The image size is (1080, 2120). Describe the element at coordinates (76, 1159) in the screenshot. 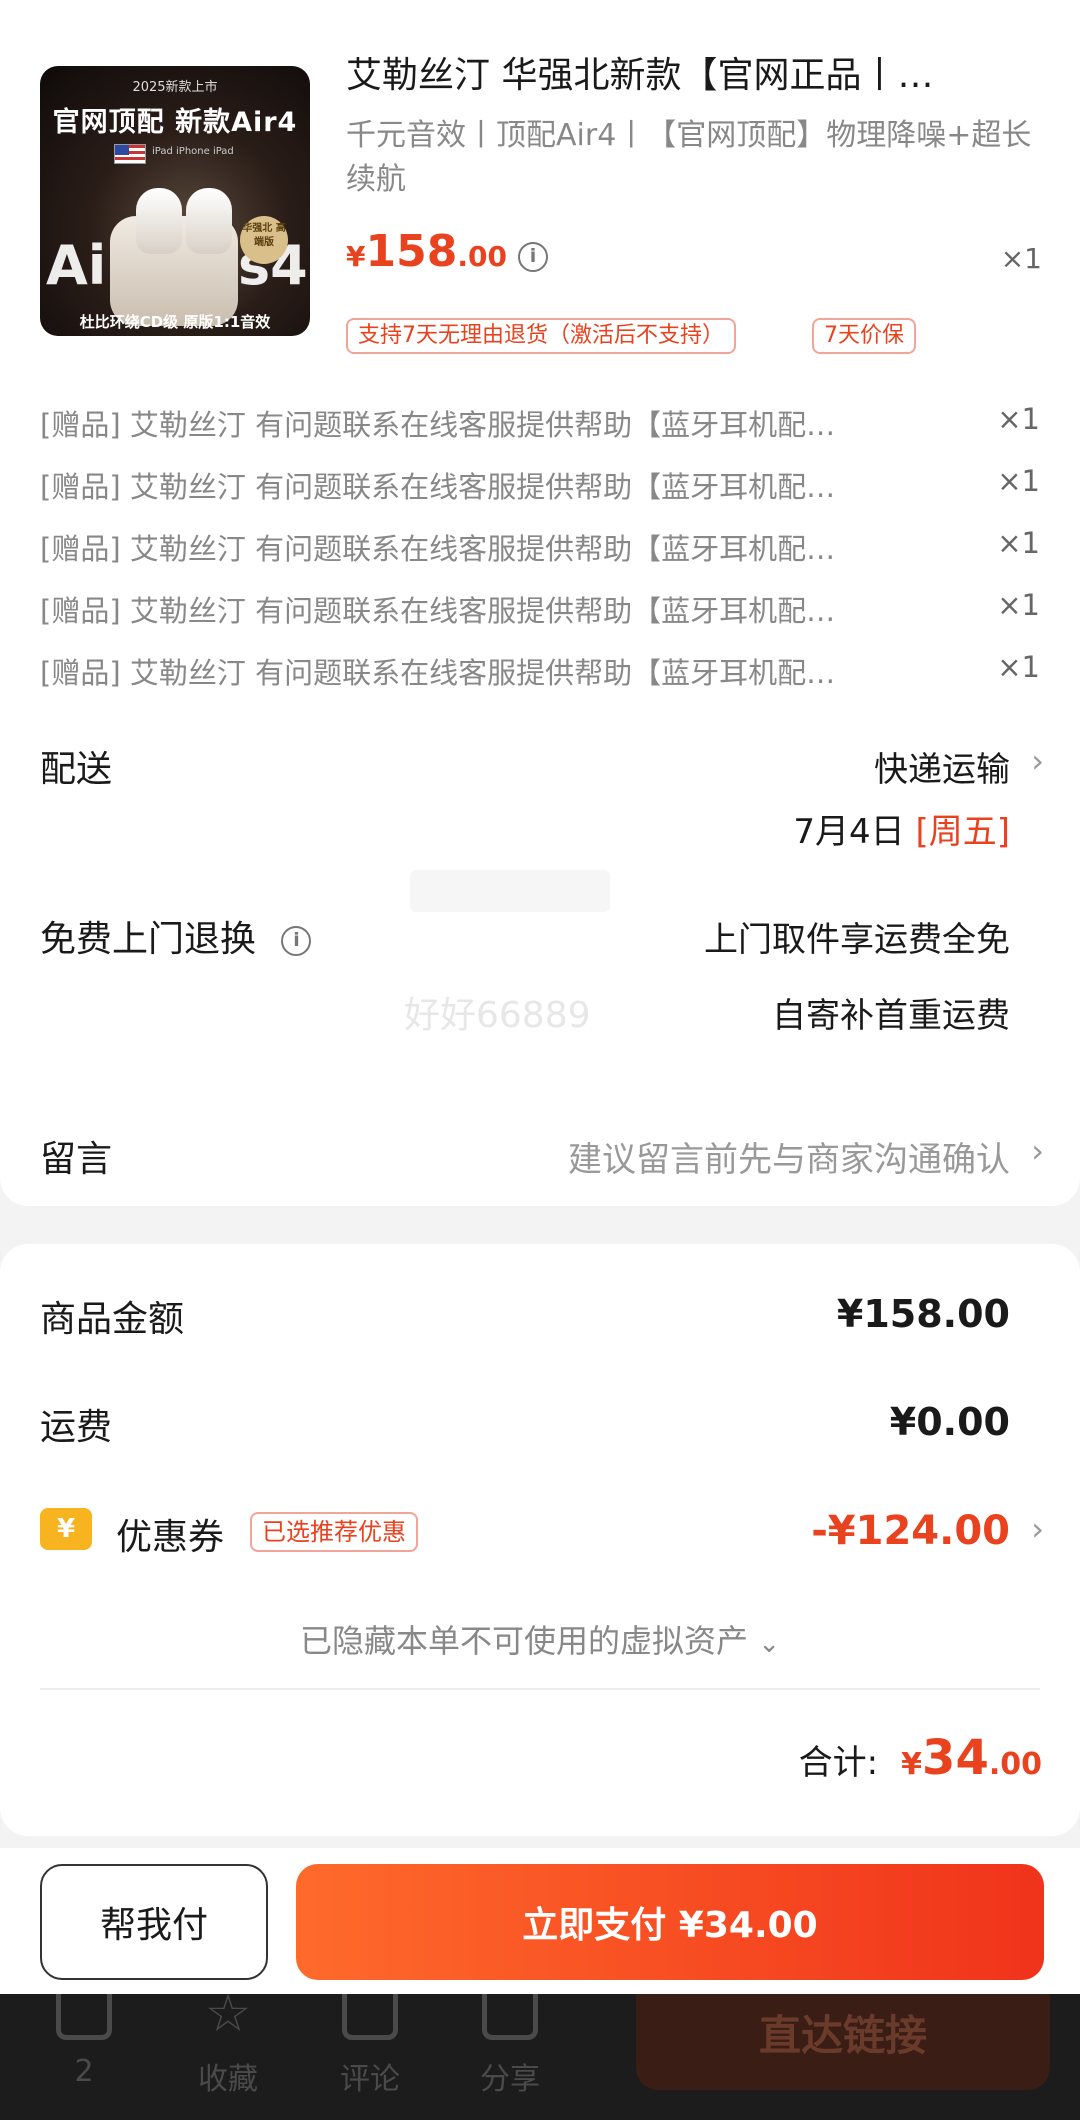

I see `message-label: 留言` at that location.